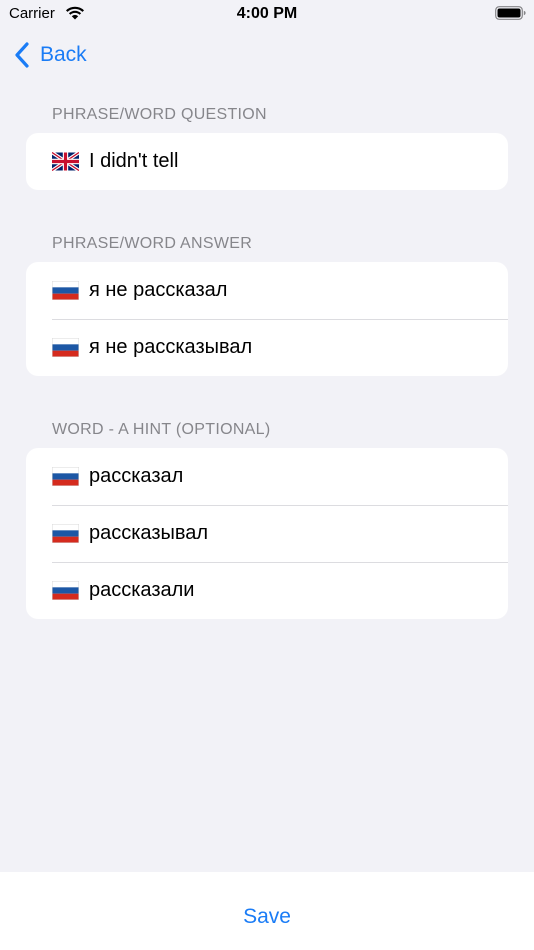  Describe the element at coordinates (159, 114) in the screenshot. I see `section-header-question: PHRASE/WORD QUESTION` at that location.